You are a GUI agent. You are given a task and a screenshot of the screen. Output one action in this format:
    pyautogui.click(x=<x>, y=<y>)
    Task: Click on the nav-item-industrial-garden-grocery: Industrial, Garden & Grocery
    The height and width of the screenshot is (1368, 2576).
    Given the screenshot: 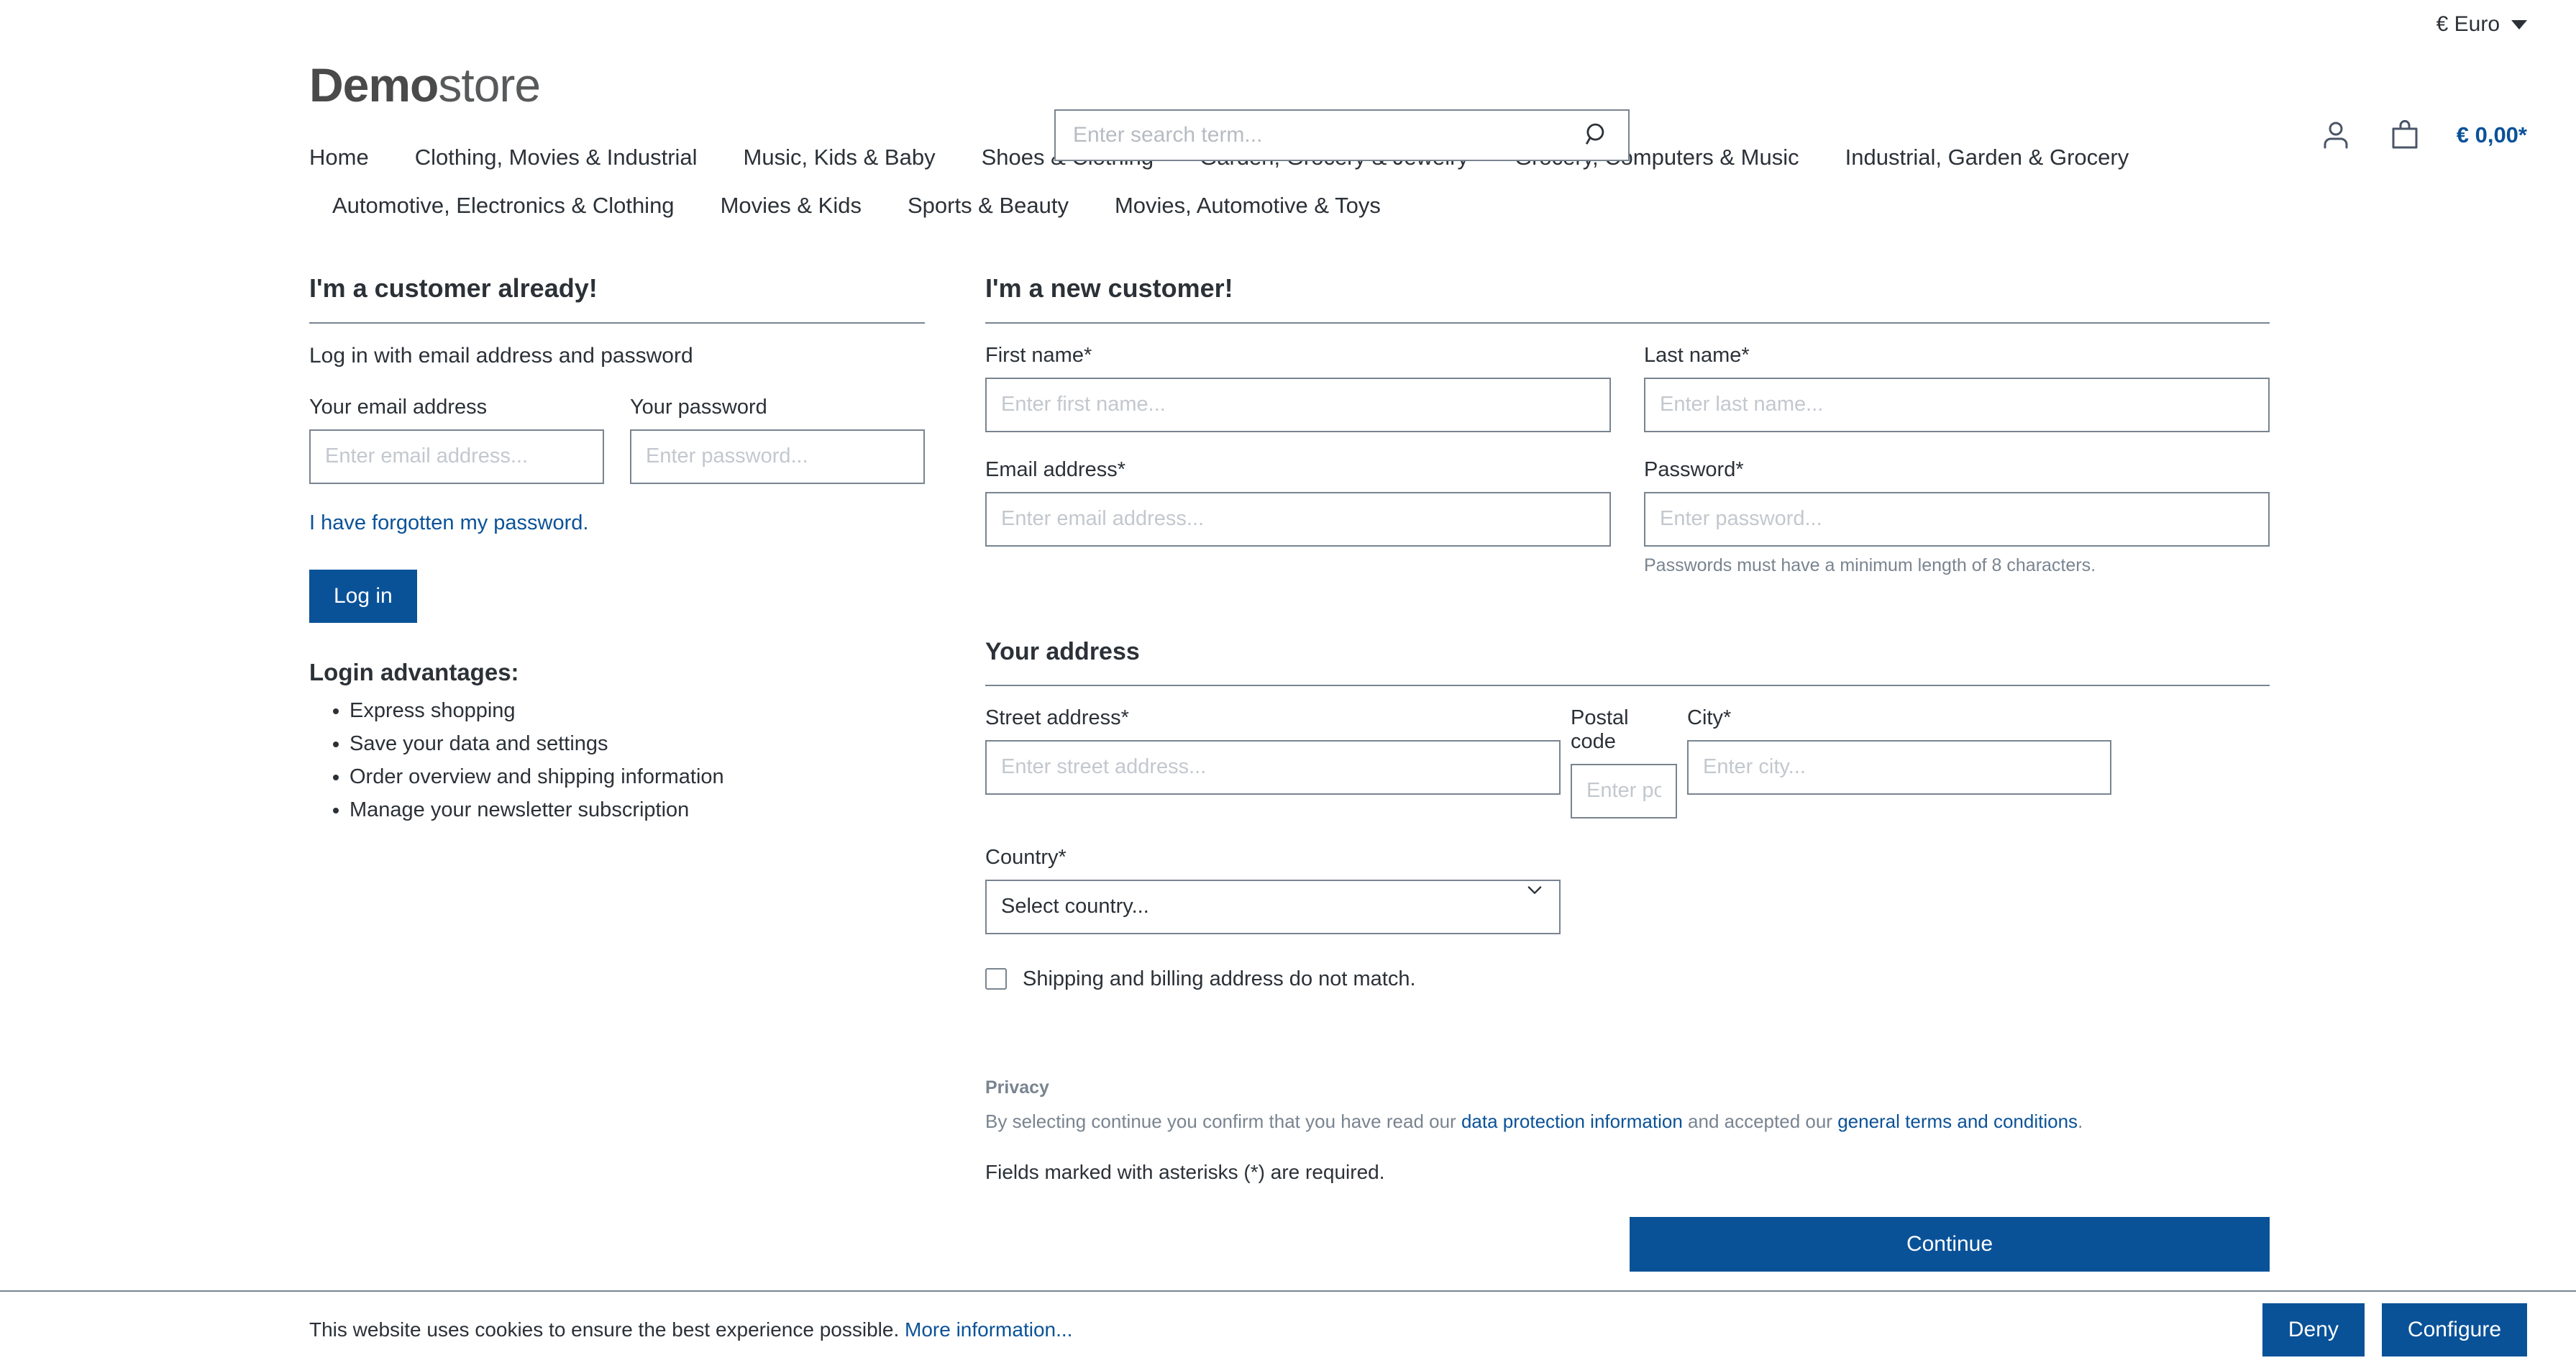 What is the action you would take?
    pyautogui.click(x=1987, y=158)
    